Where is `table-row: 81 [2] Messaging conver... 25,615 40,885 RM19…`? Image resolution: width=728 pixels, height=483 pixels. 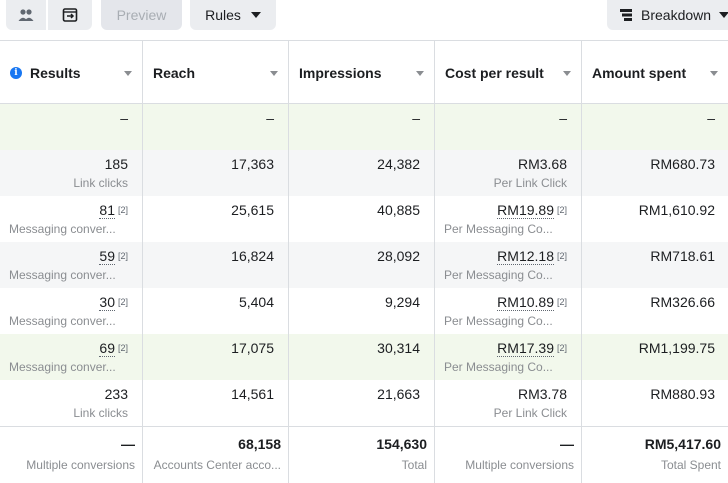
table-row: 81 [2] Messaging conver... 25,615 40,885 RM19… is located at coordinates (364, 219).